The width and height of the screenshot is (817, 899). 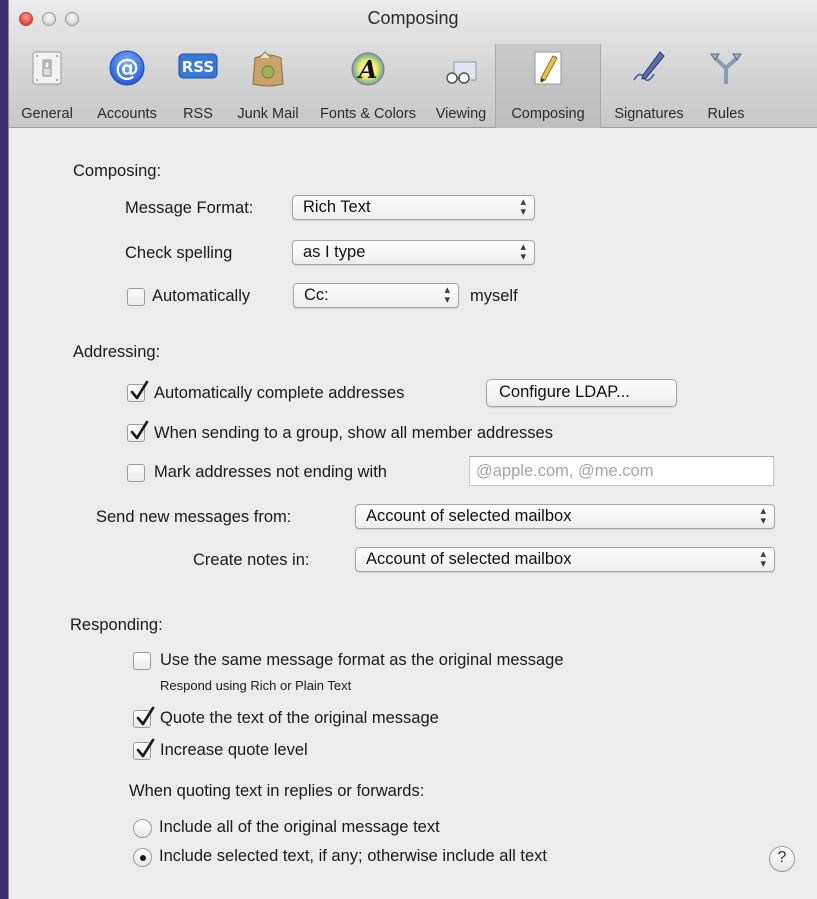 I want to click on send-from-select: Account of selected mailbox ▴ ▾, so click(x=565, y=516).